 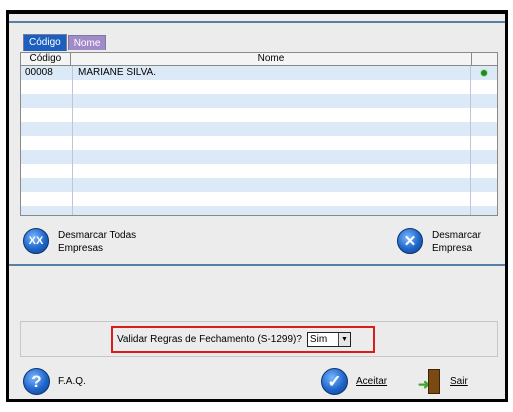 I want to click on validar-regras-select: Sim ▼, so click(x=328, y=339).